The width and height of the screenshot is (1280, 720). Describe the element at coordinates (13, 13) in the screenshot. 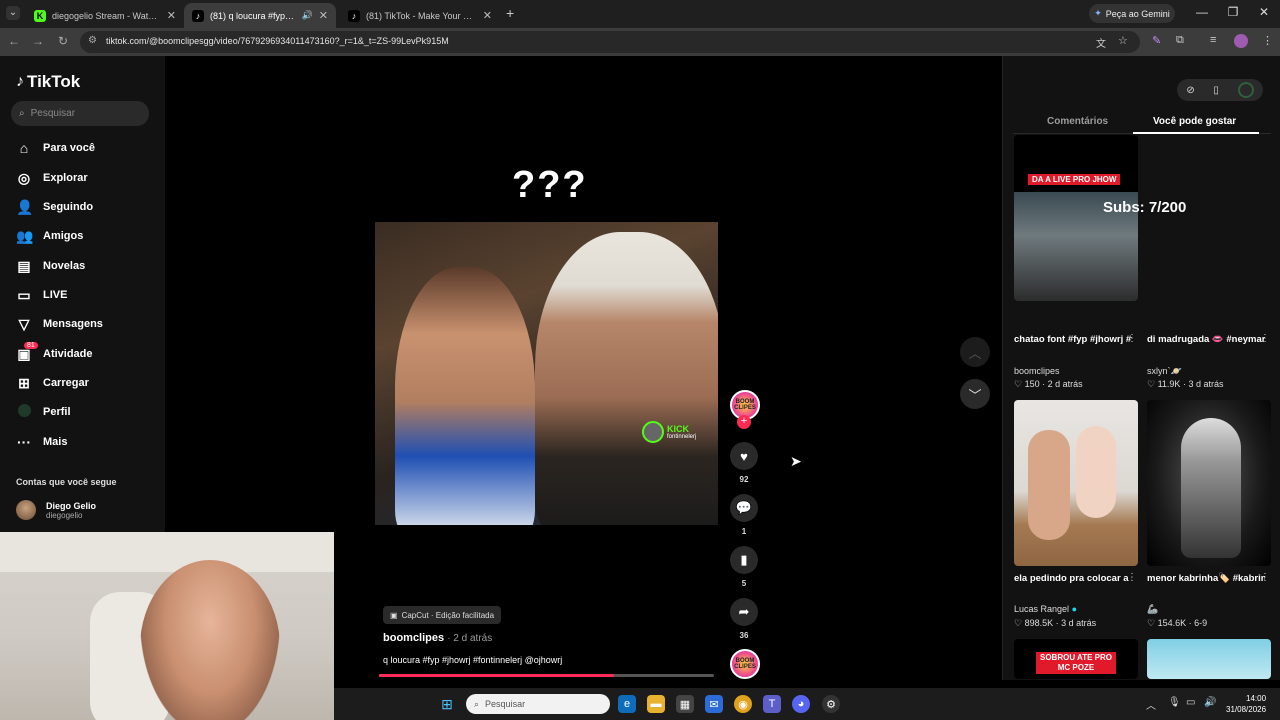

I see `tab-search-button: ⌄` at that location.